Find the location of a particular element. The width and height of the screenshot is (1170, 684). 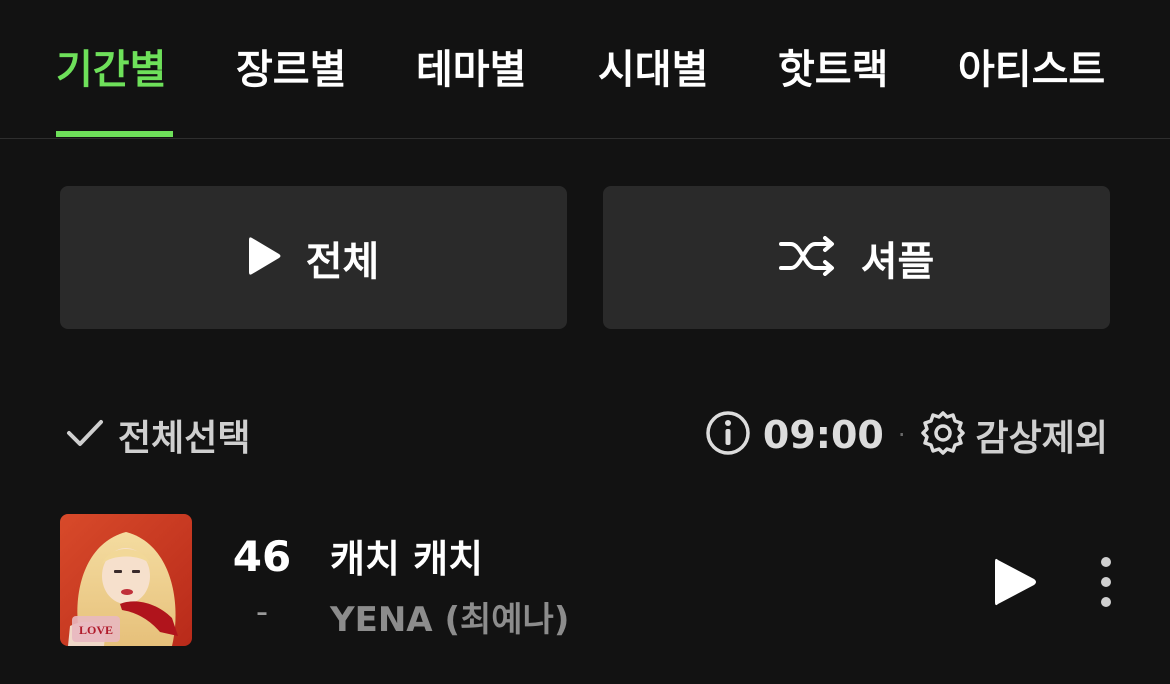

svg-text: LOVE is located at coordinates (96, 630).